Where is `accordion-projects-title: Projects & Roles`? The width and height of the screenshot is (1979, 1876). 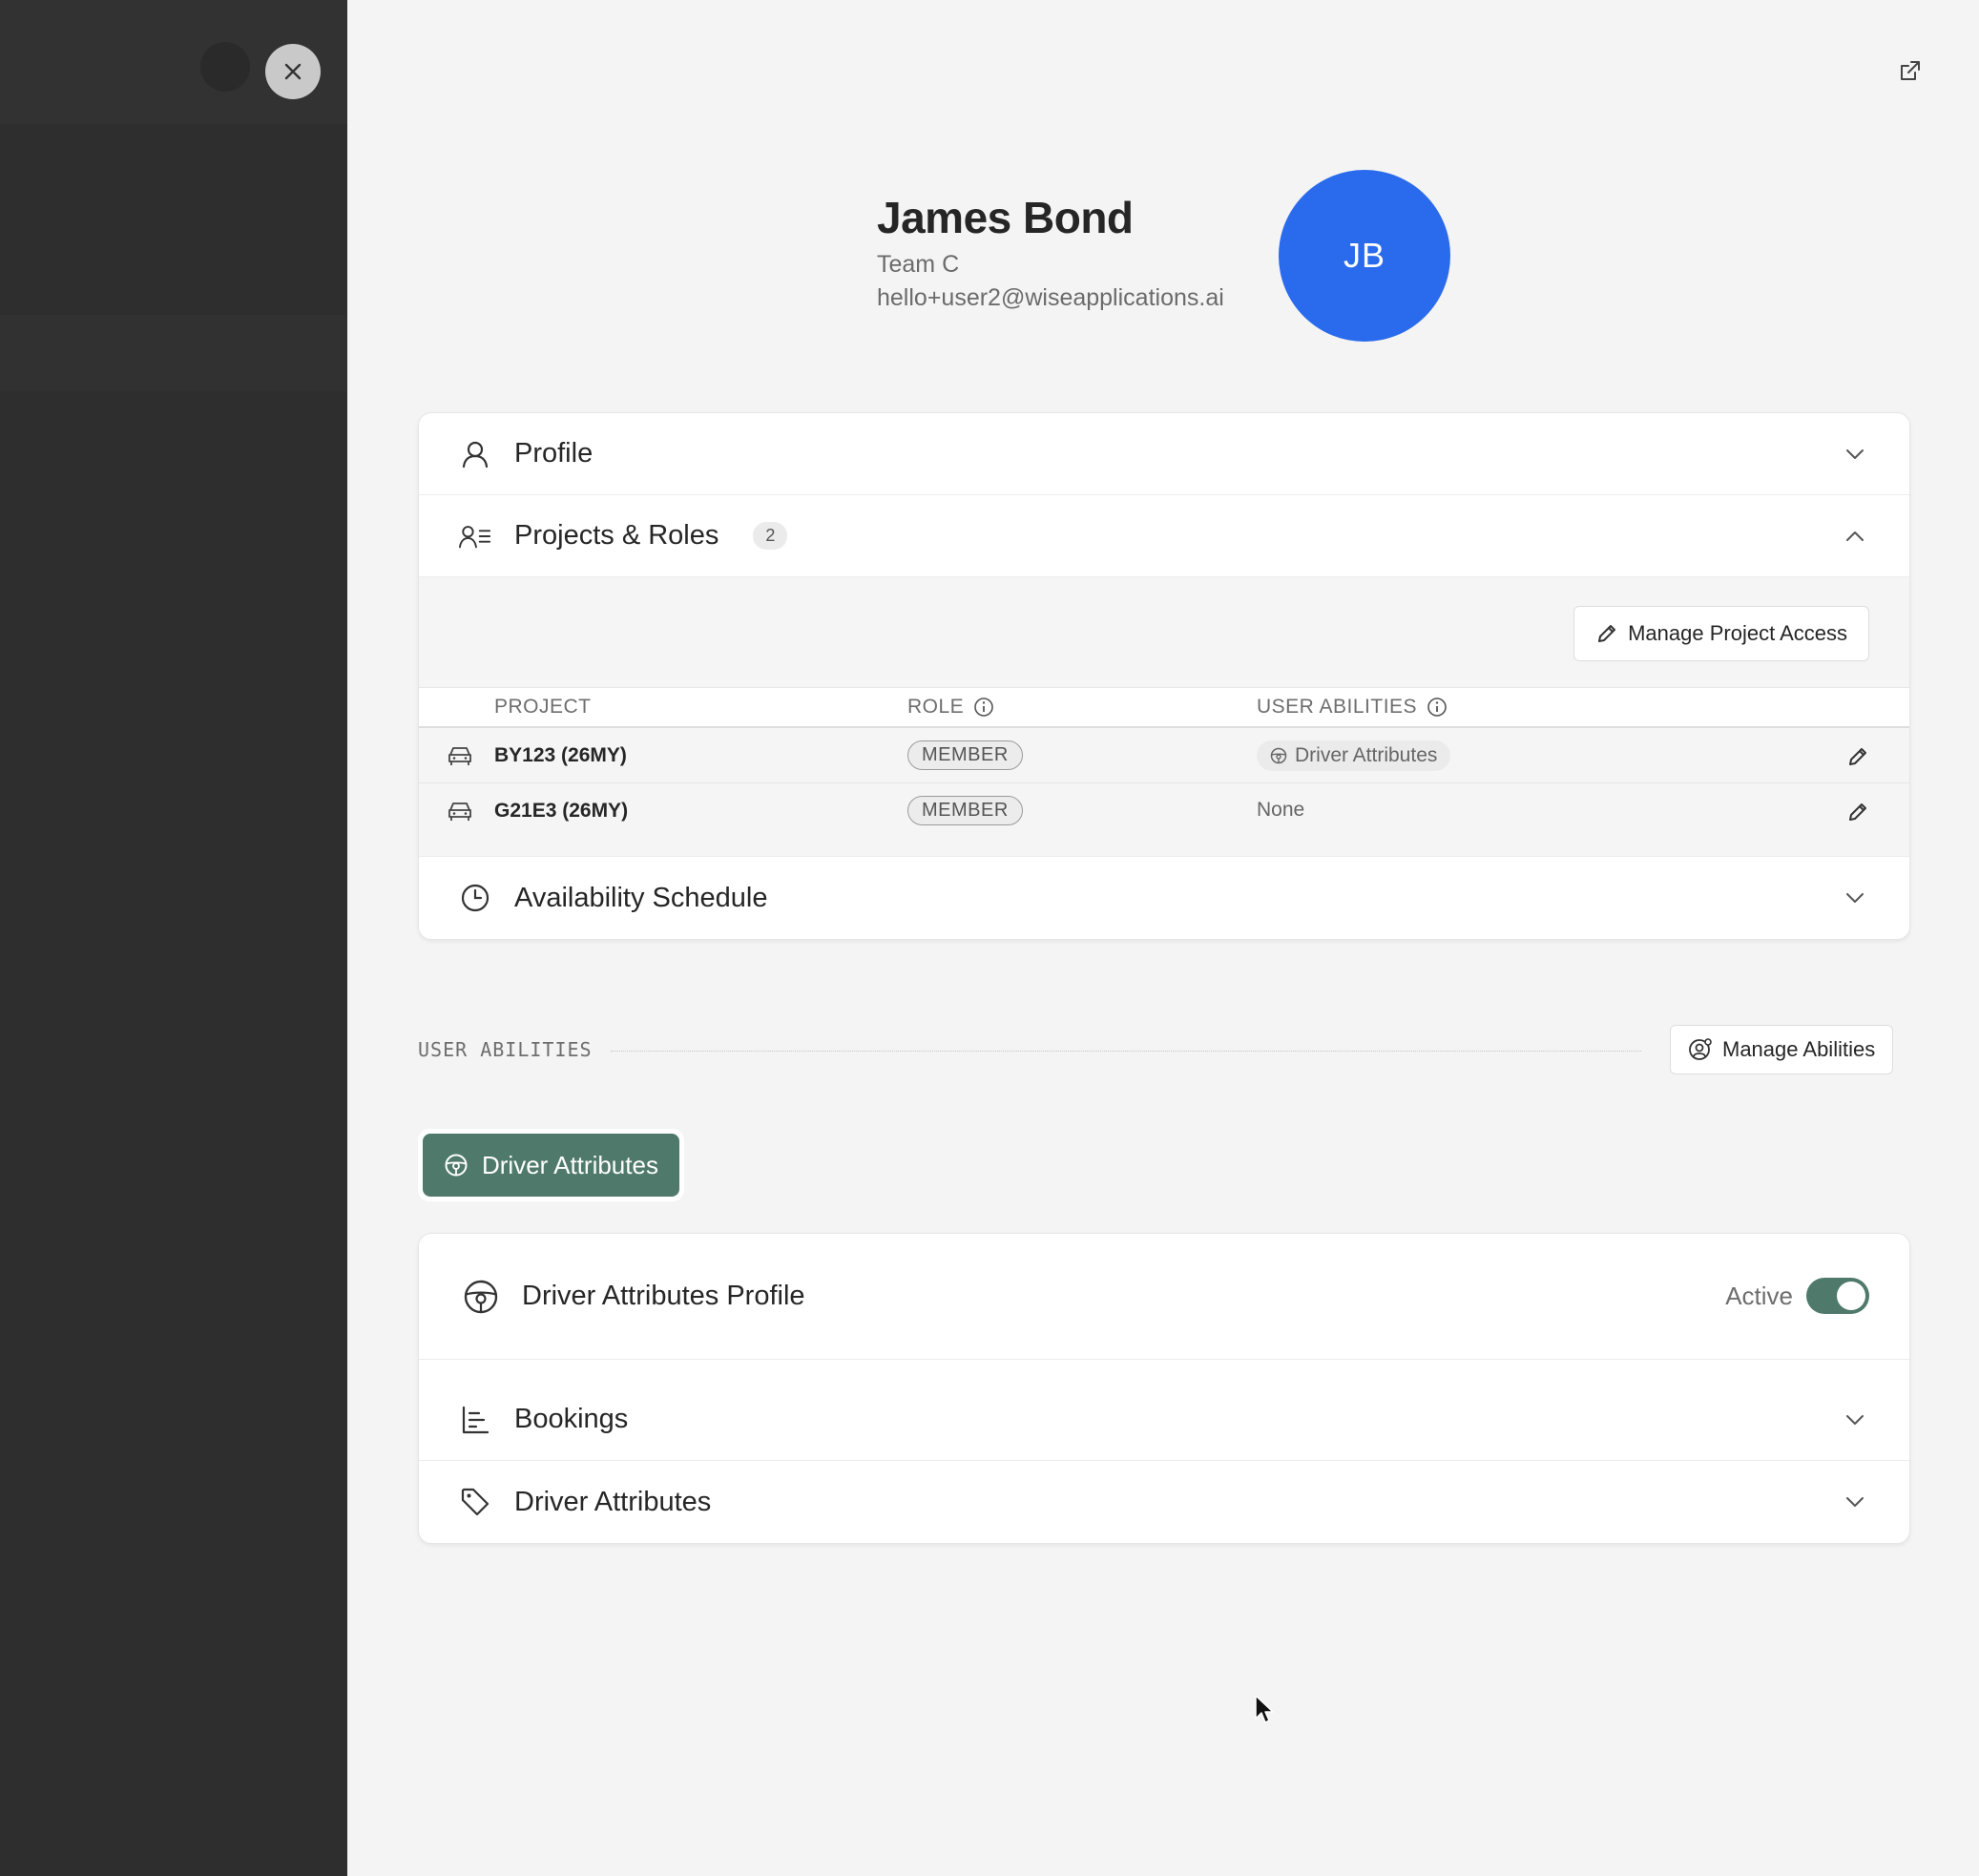
accordion-projects-title: Projects & Roles is located at coordinates (616, 535).